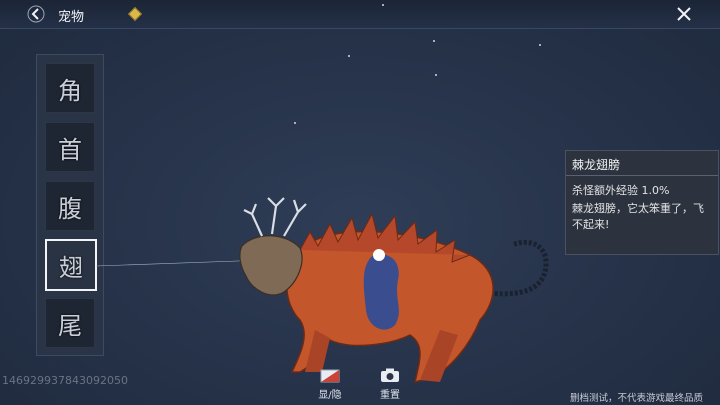 This screenshot has height=405, width=720. I want to click on creature-wing-stripe, so click(381, 292).